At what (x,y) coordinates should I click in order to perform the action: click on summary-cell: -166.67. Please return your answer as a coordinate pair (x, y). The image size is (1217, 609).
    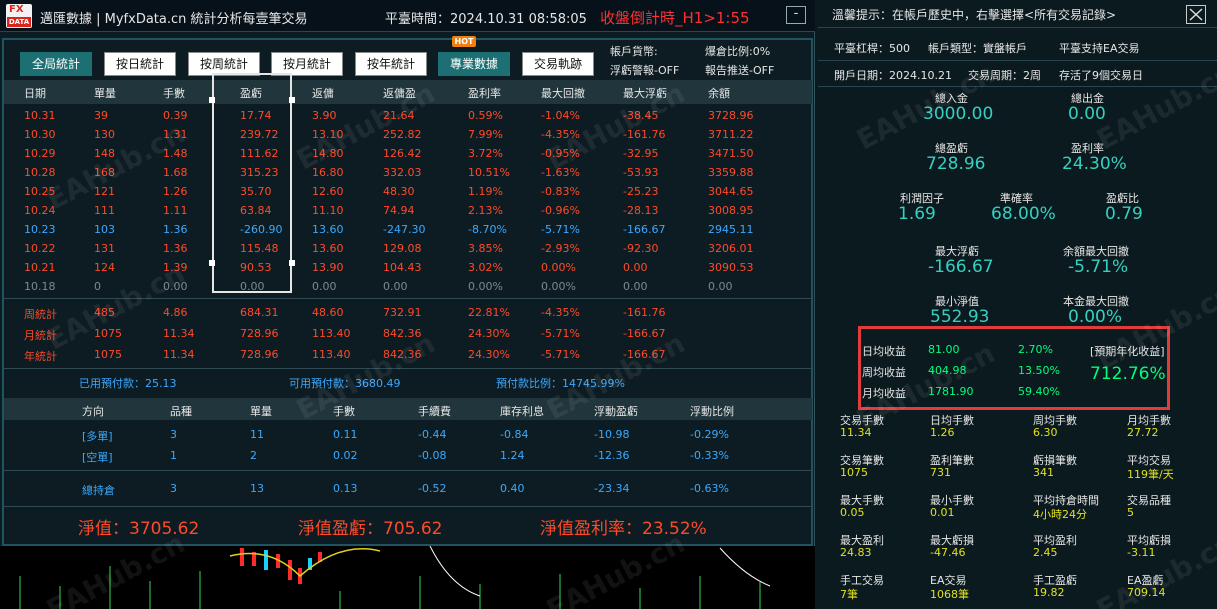
    Looking at the image, I should click on (644, 354).